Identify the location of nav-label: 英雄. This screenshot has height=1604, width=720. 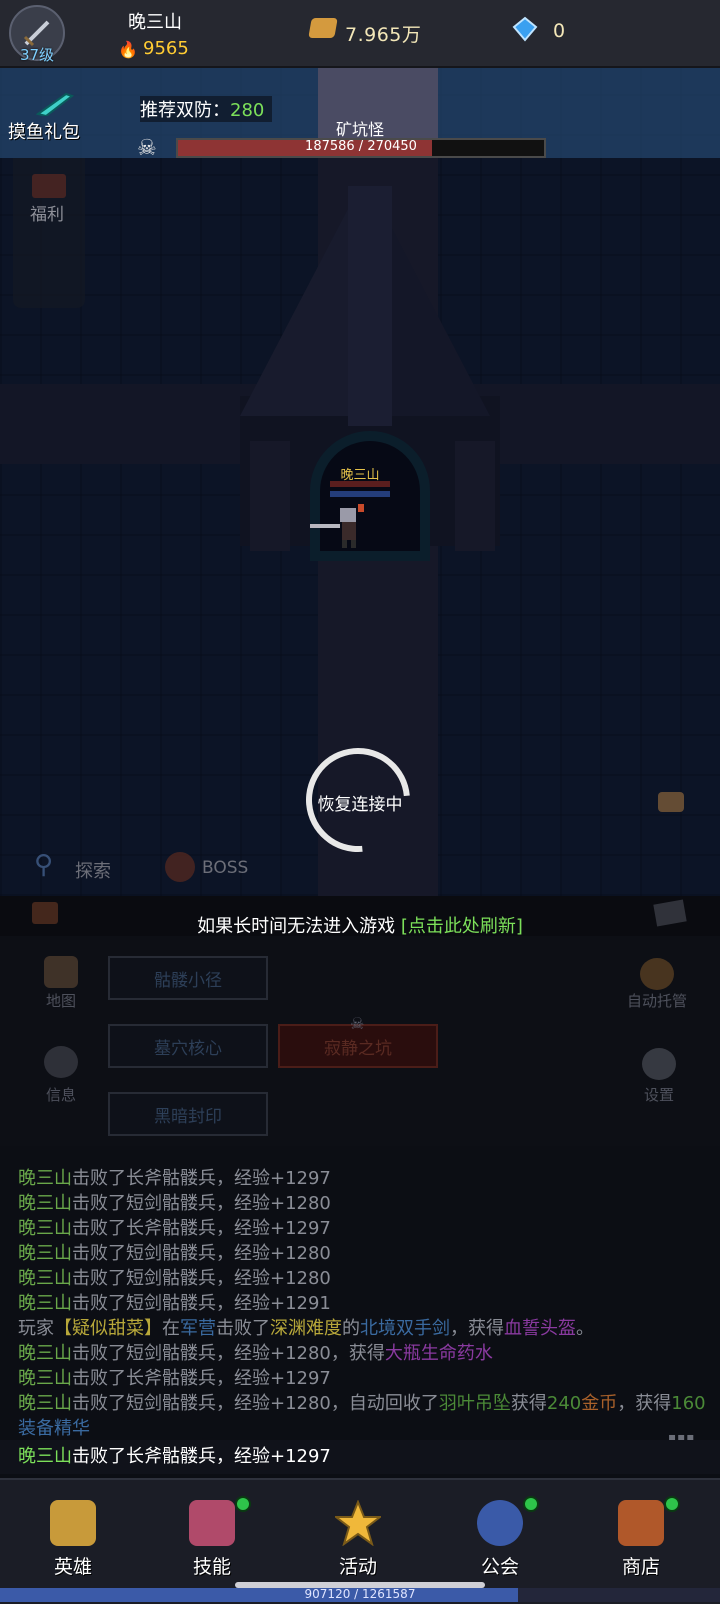
(72, 1567).